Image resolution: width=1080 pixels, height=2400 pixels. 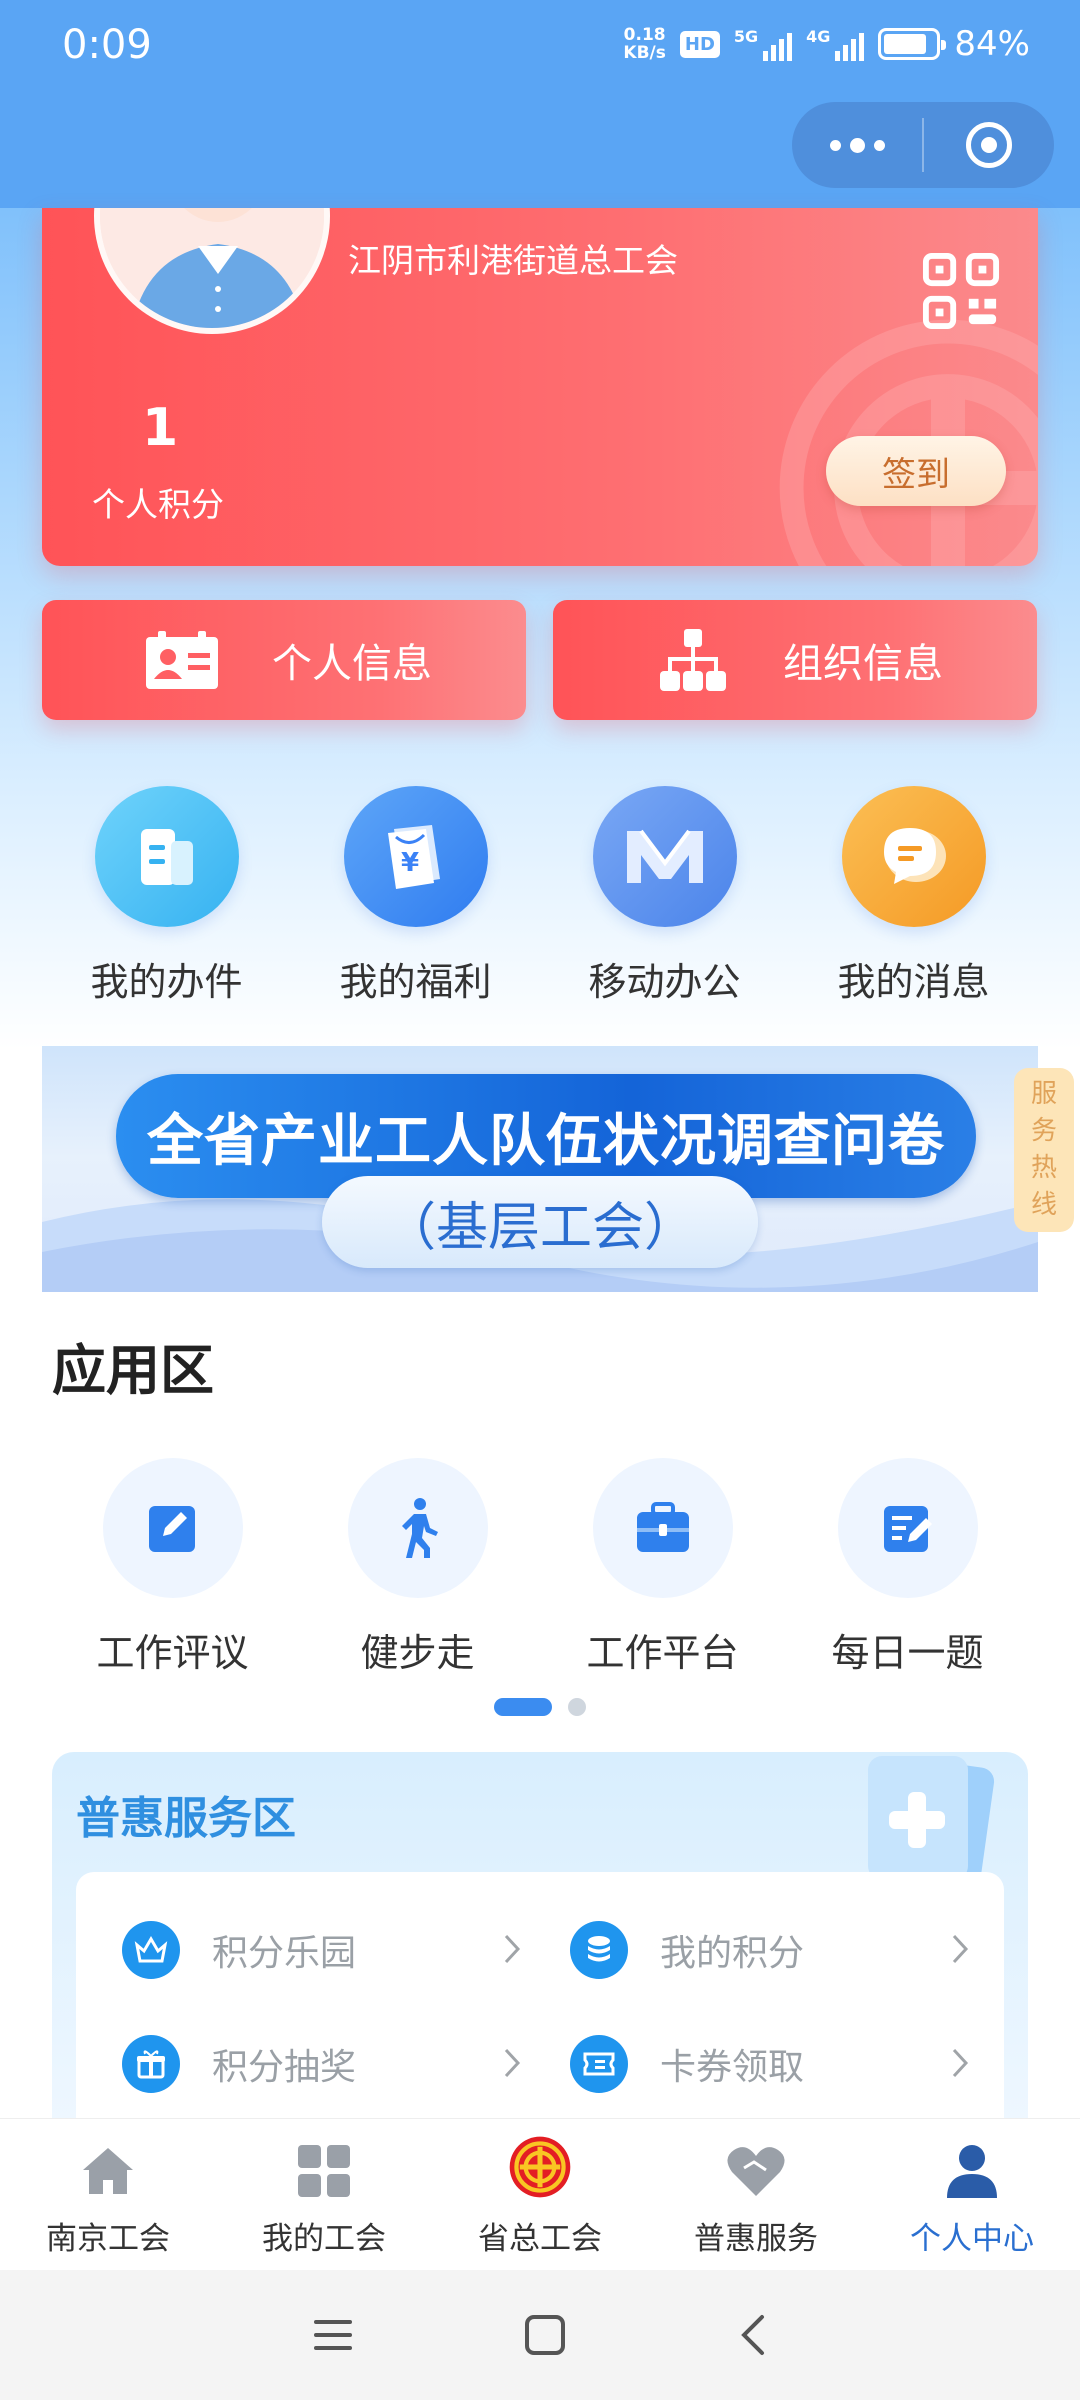 I want to click on status-time: 0:09, so click(x=107, y=45).